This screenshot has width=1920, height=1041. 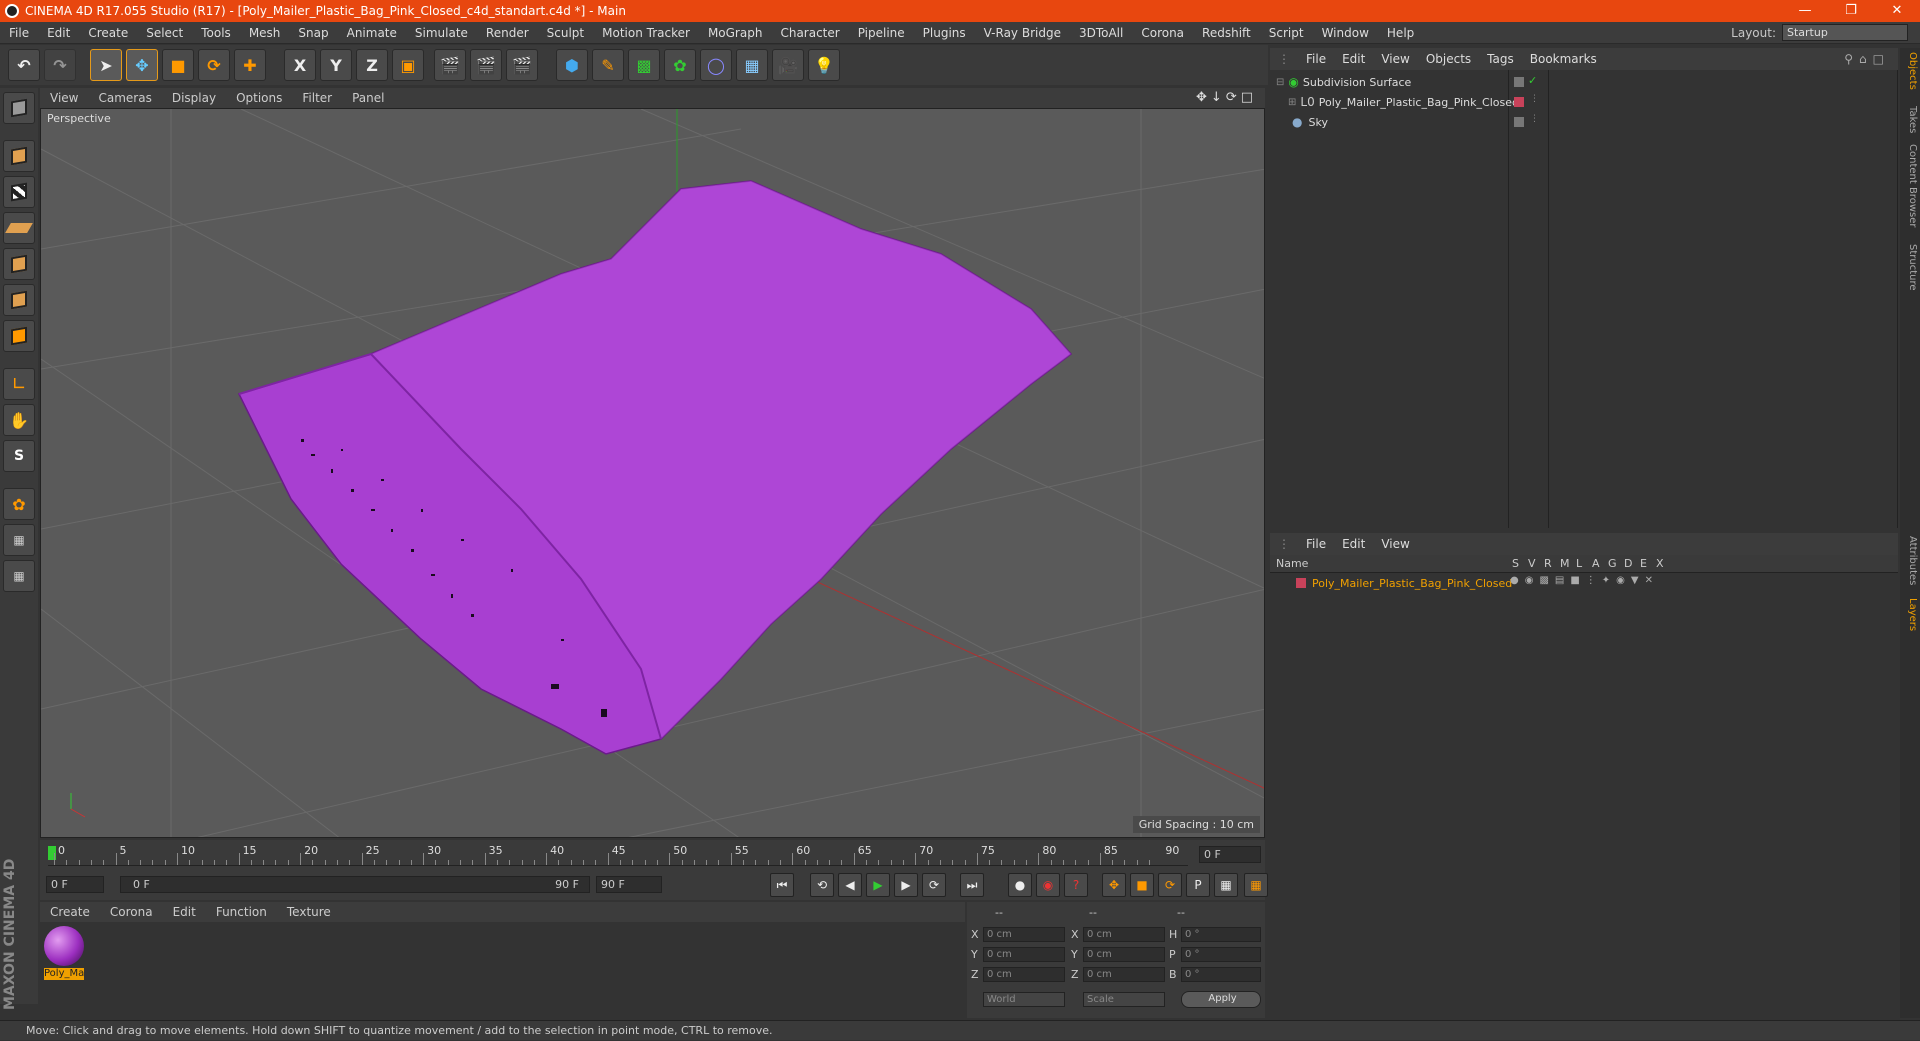 I want to click on end-frame-field: 90 F, so click(x=629, y=884).